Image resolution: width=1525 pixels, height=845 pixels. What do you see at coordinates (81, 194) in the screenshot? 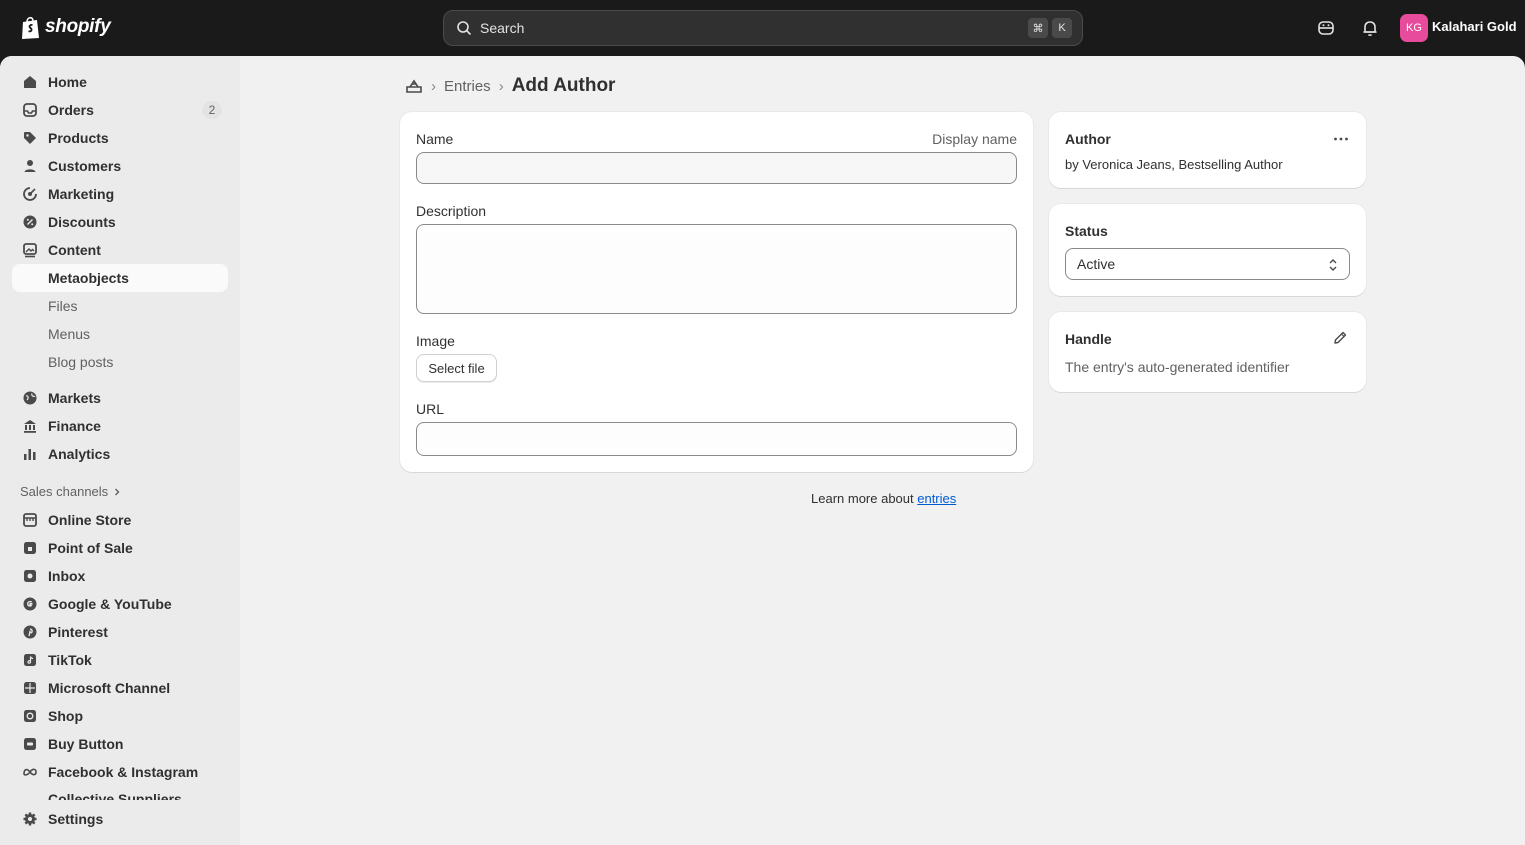
I see `sidebar-item-label: Marketing` at bounding box center [81, 194].